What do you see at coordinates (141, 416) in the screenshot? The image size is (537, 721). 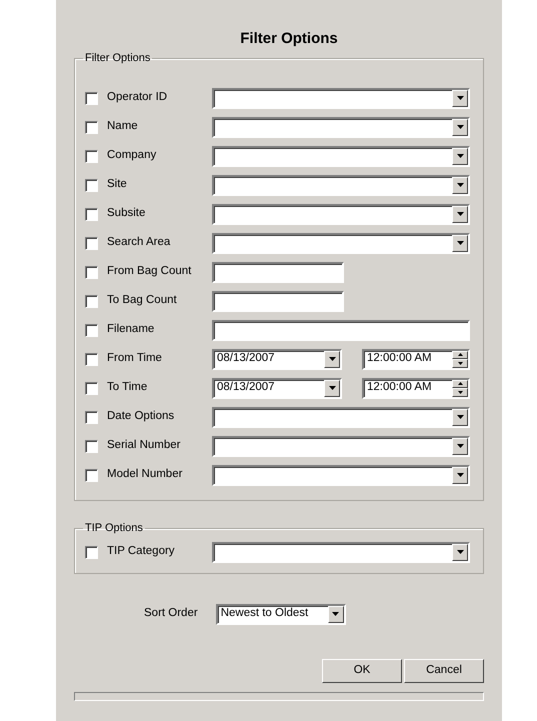 I see `checkbox-label: Date Options` at bounding box center [141, 416].